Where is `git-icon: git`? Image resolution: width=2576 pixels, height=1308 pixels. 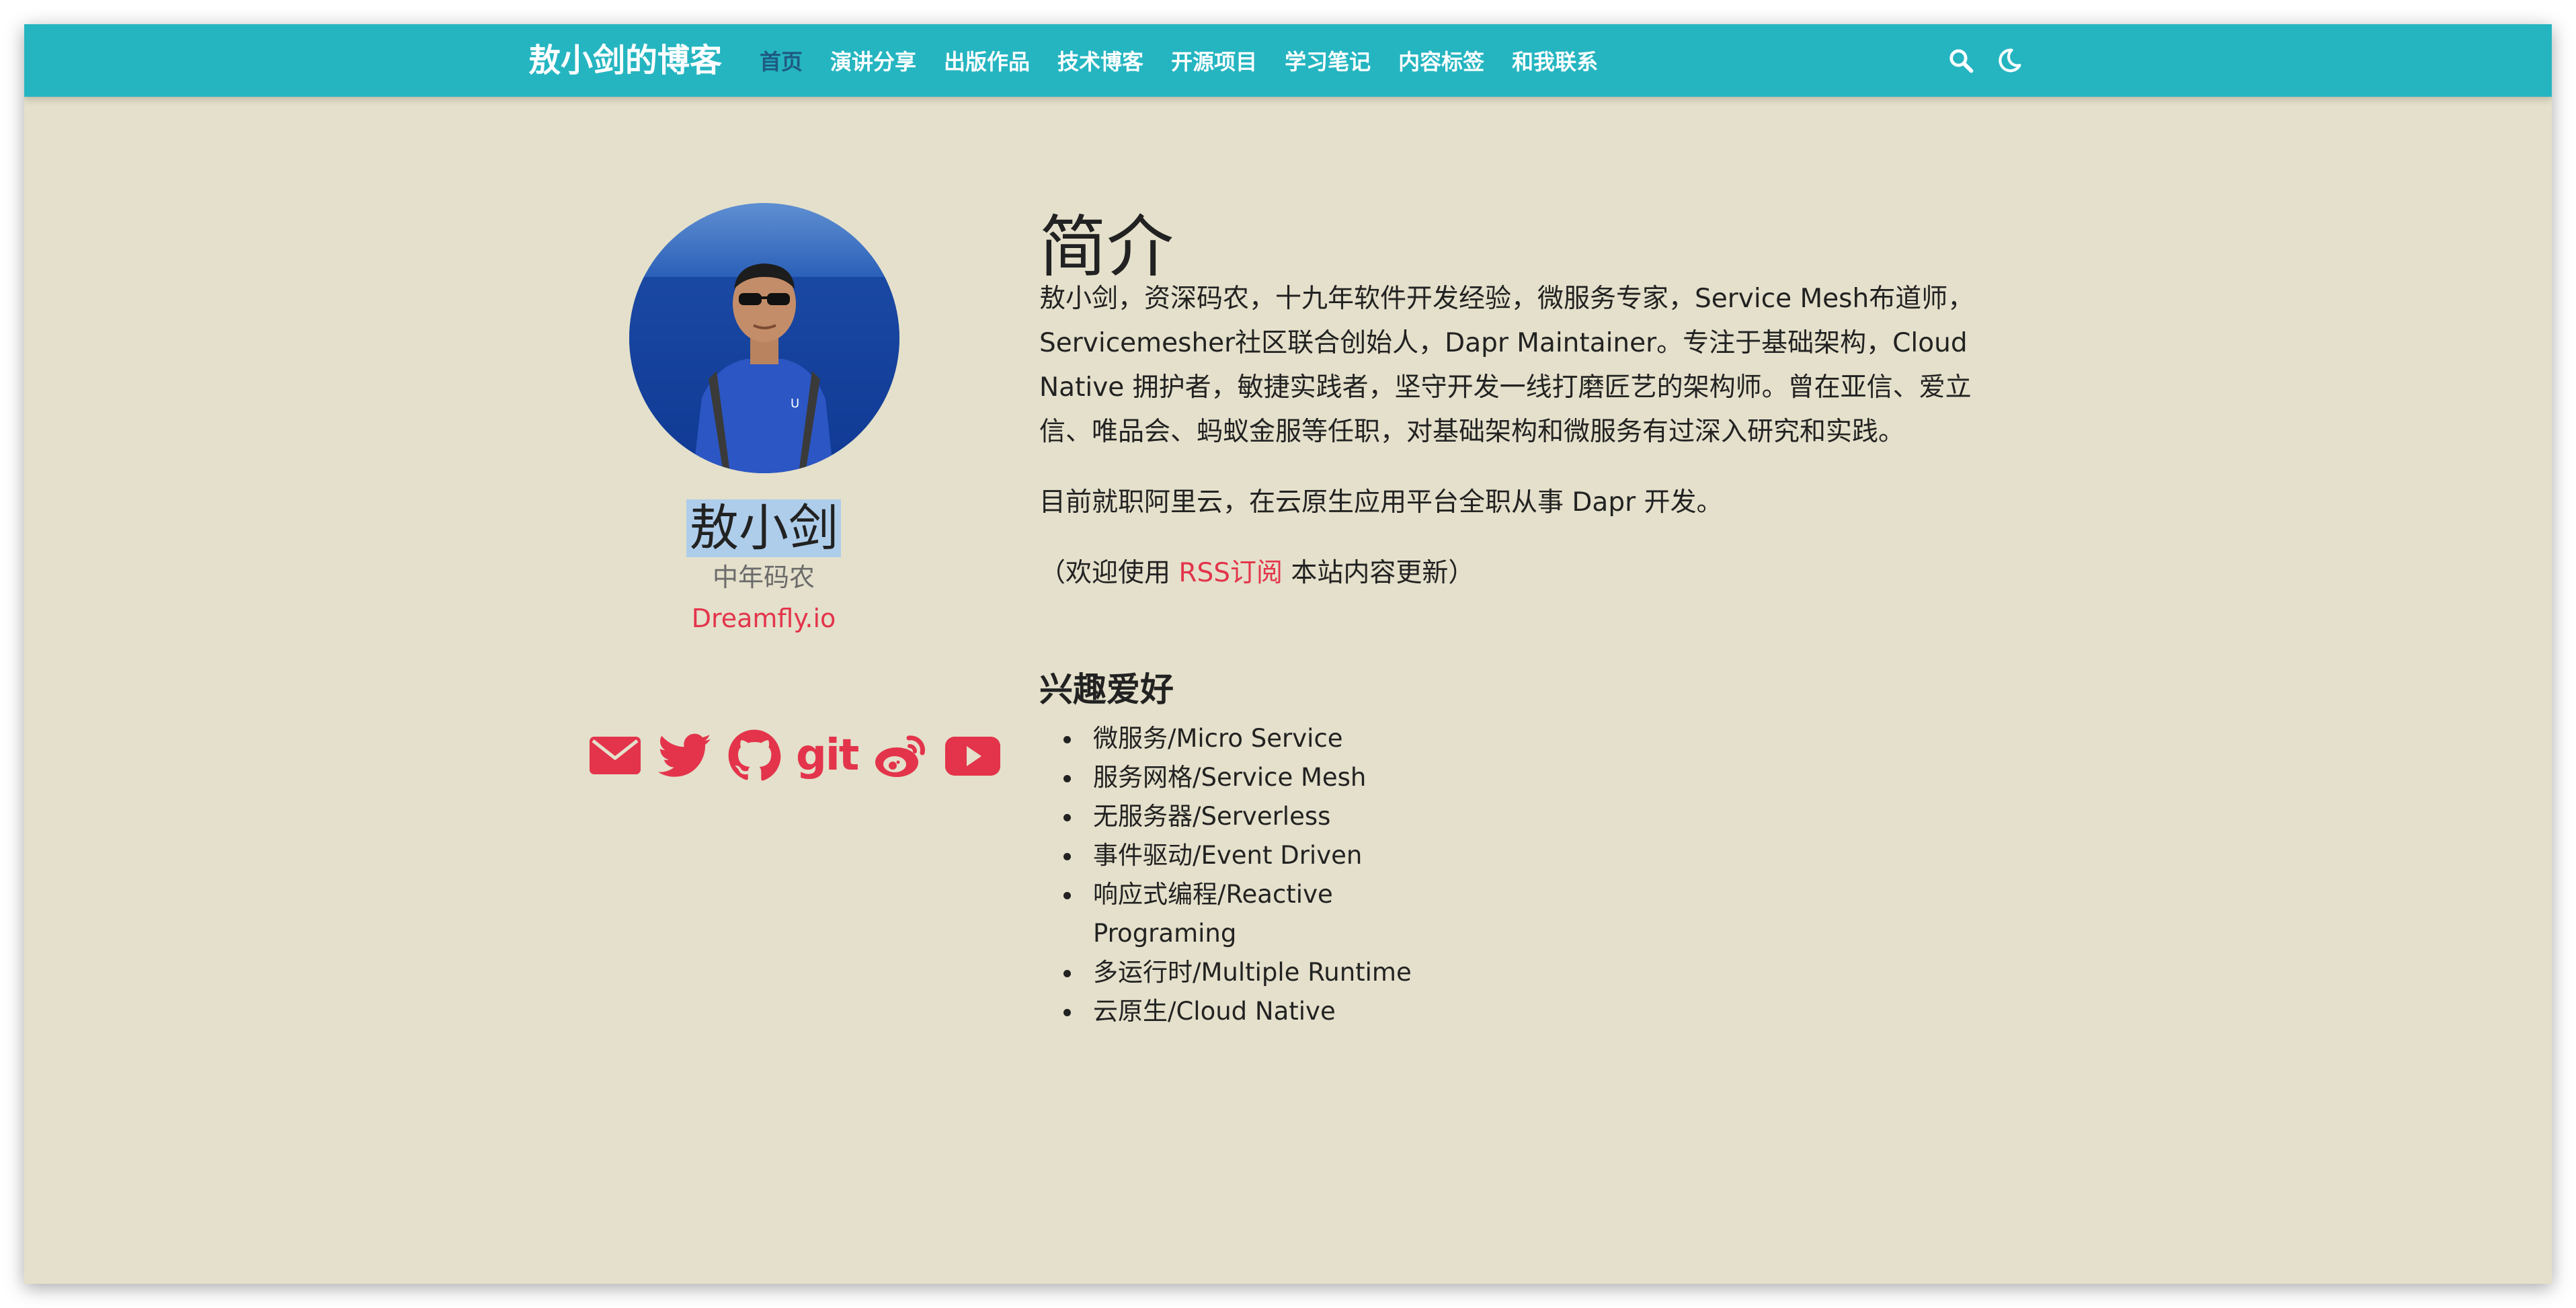 git-icon: git is located at coordinates (827, 755).